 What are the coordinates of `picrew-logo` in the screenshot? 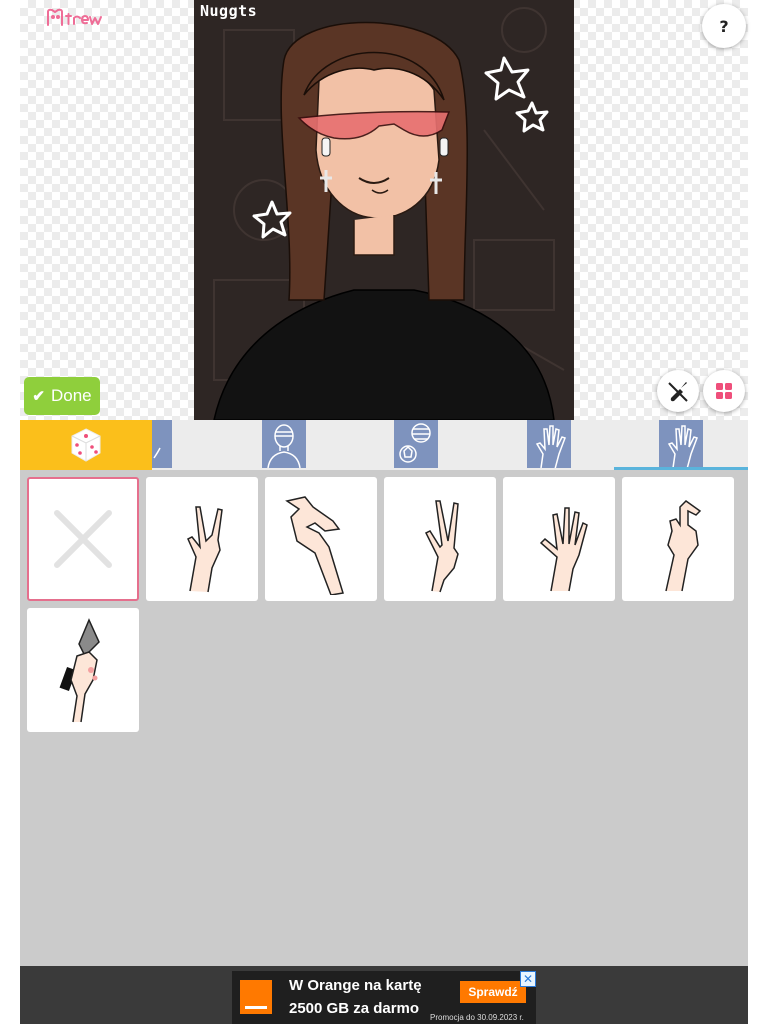 It's located at (76, 18).